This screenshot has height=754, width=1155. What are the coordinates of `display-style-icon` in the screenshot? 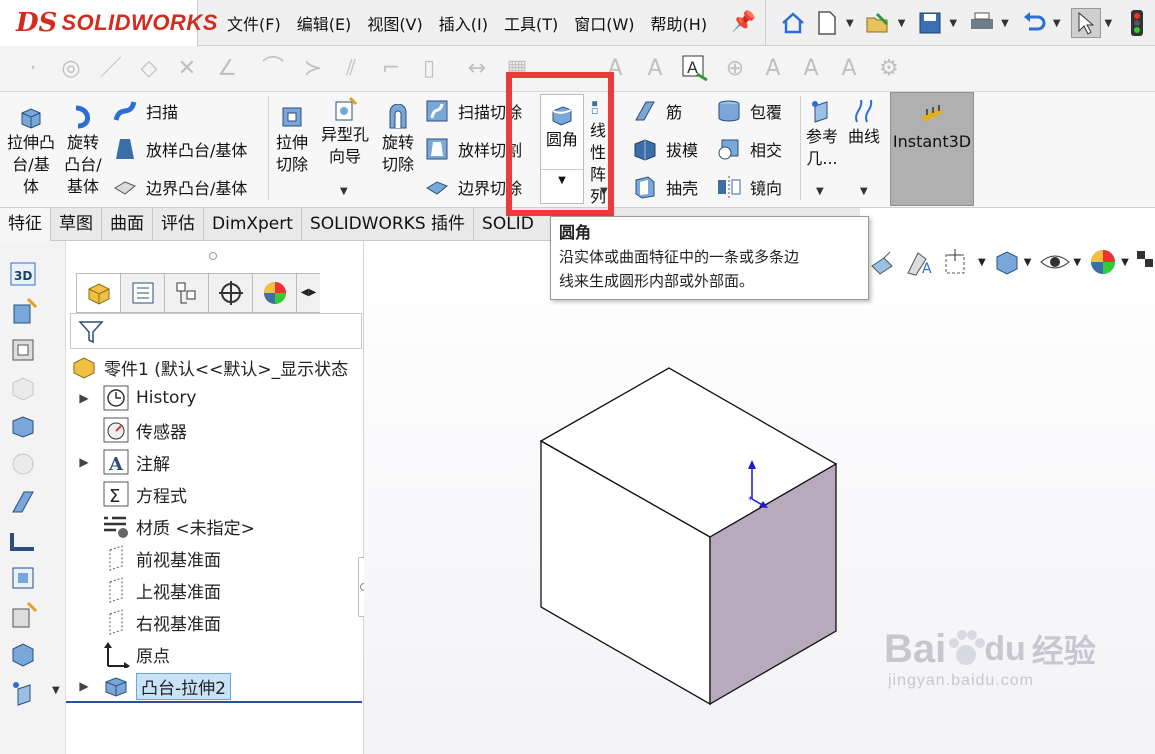 It's located at (1007, 262).